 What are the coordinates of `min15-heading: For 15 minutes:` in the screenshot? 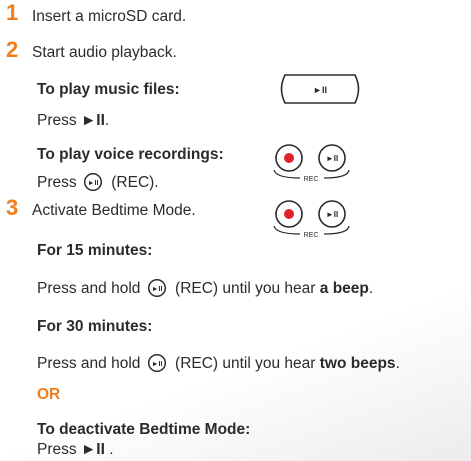 It's located at (95, 250).